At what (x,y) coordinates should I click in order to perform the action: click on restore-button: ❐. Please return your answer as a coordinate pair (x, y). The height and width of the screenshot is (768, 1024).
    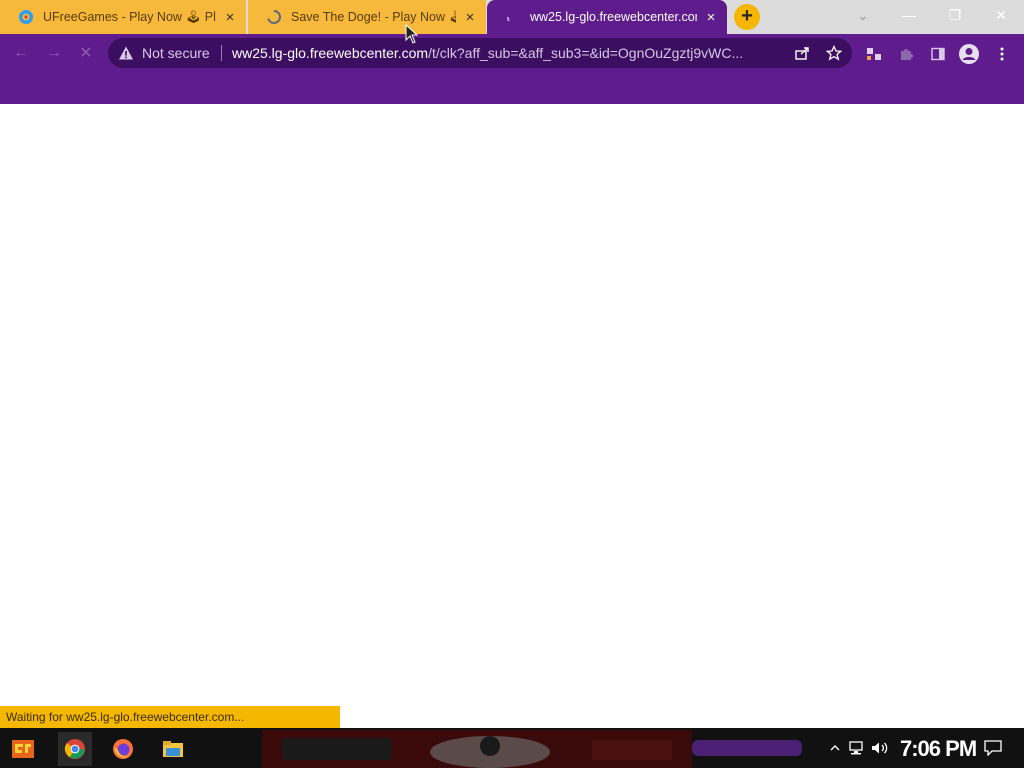
    Looking at the image, I should click on (955, 15).